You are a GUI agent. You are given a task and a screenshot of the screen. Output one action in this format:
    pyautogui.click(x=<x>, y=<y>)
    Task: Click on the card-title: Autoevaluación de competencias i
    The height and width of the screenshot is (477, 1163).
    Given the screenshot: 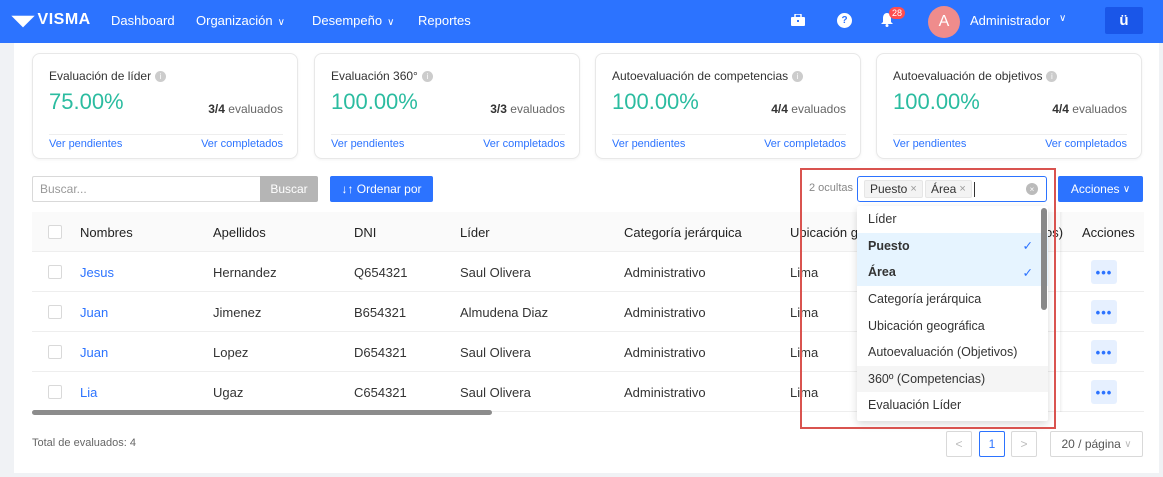 What is the action you would take?
    pyautogui.click(x=708, y=76)
    